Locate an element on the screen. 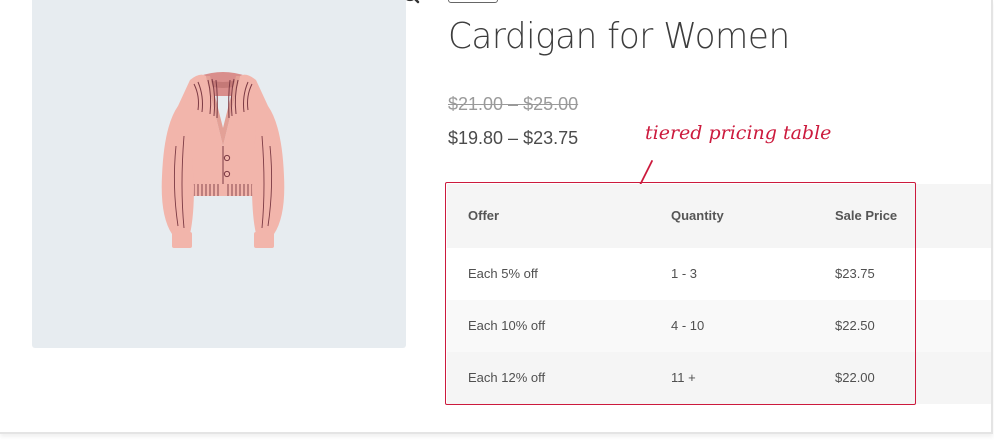 This screenshot has height=441, width=994. header-quantity: Quantity is located at coordinates (697, 215).